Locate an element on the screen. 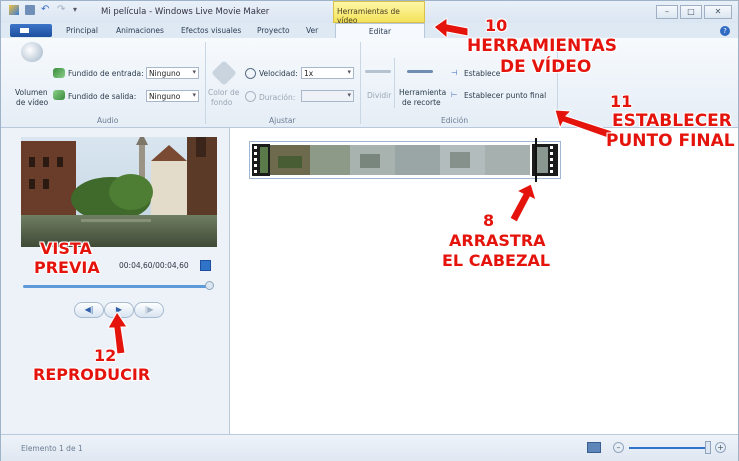 Image resolution: width=739 pixels, height=461 pixels. annotation-10-number: 10 is located at coordinates (496, 25).